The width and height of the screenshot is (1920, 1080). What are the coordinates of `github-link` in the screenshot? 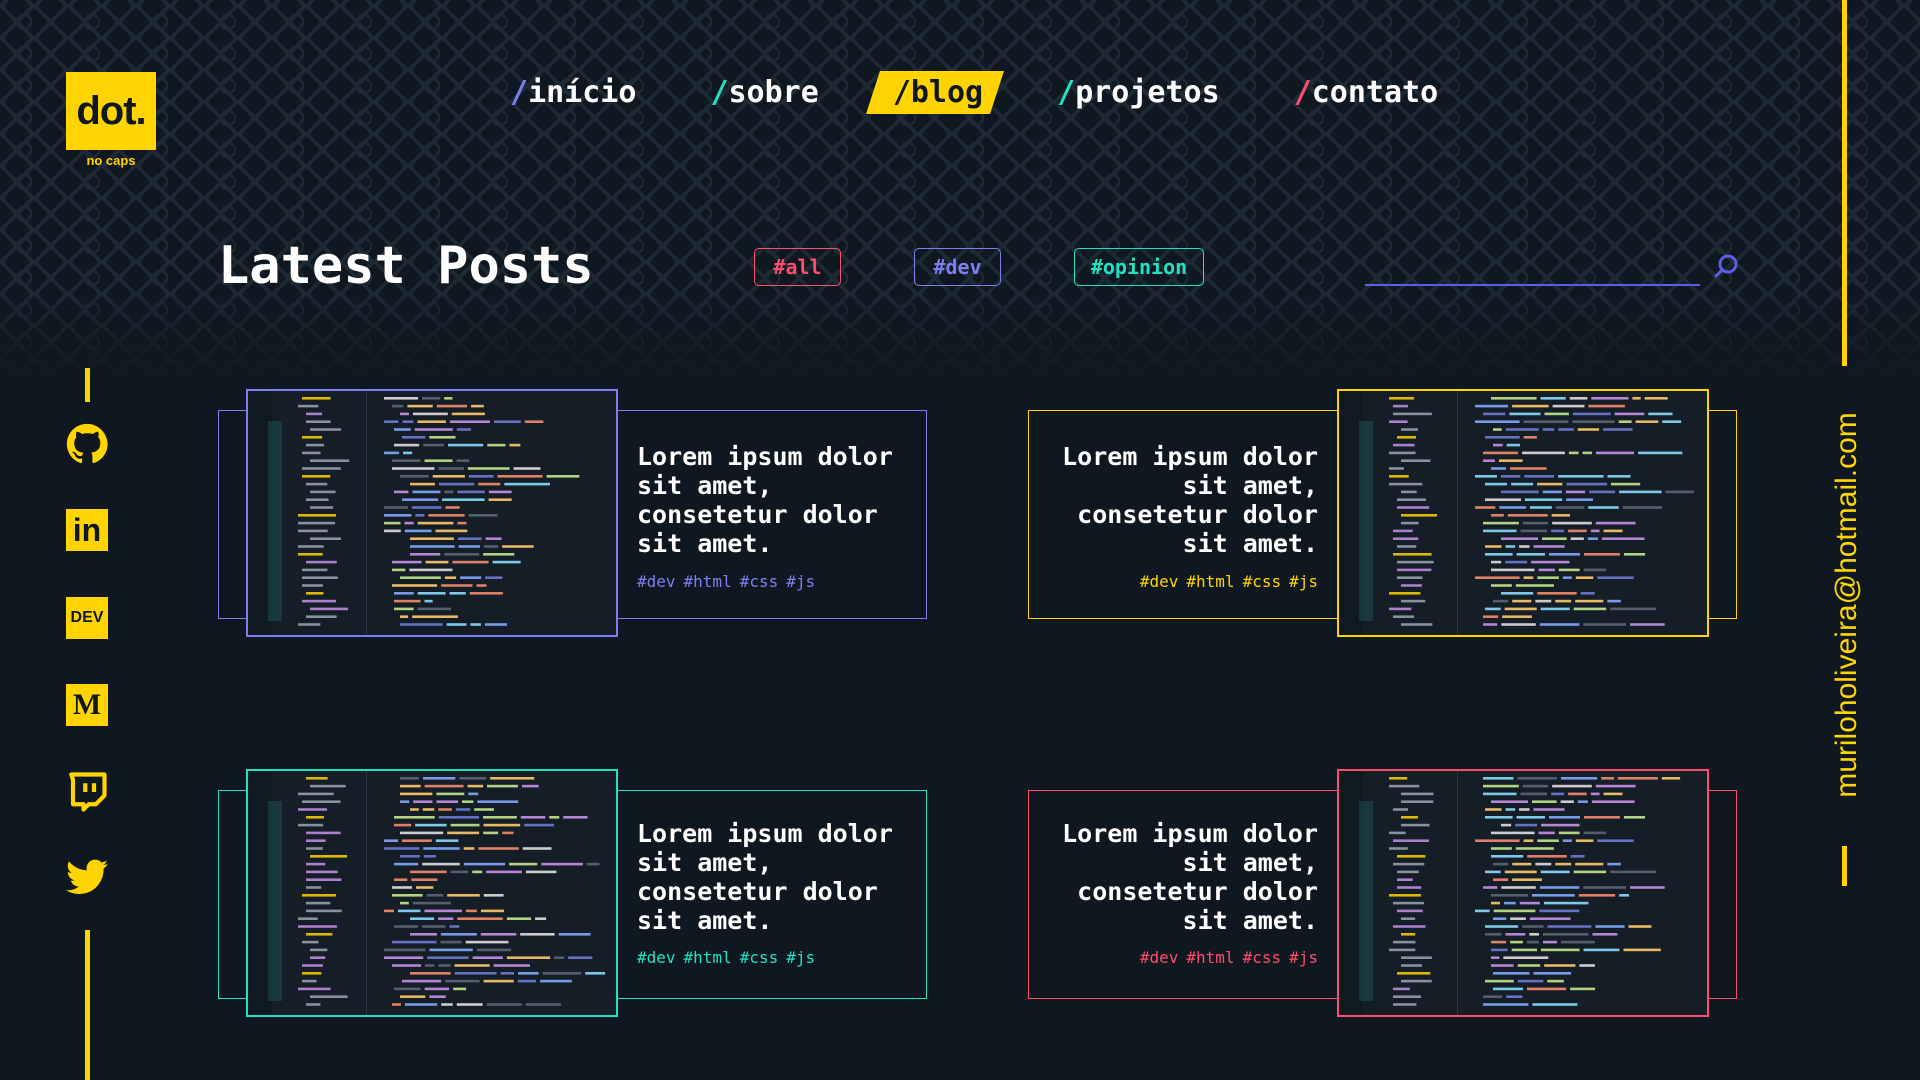 It's located at (87, 444).